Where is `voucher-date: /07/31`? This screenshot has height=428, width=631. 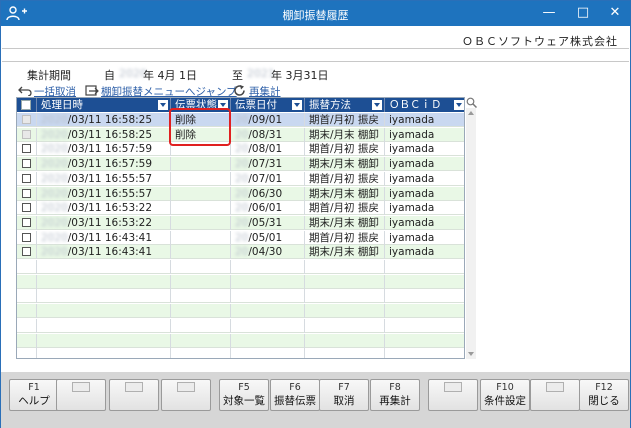
voucher-date: /07/31 is located at coordinates (265, 164).